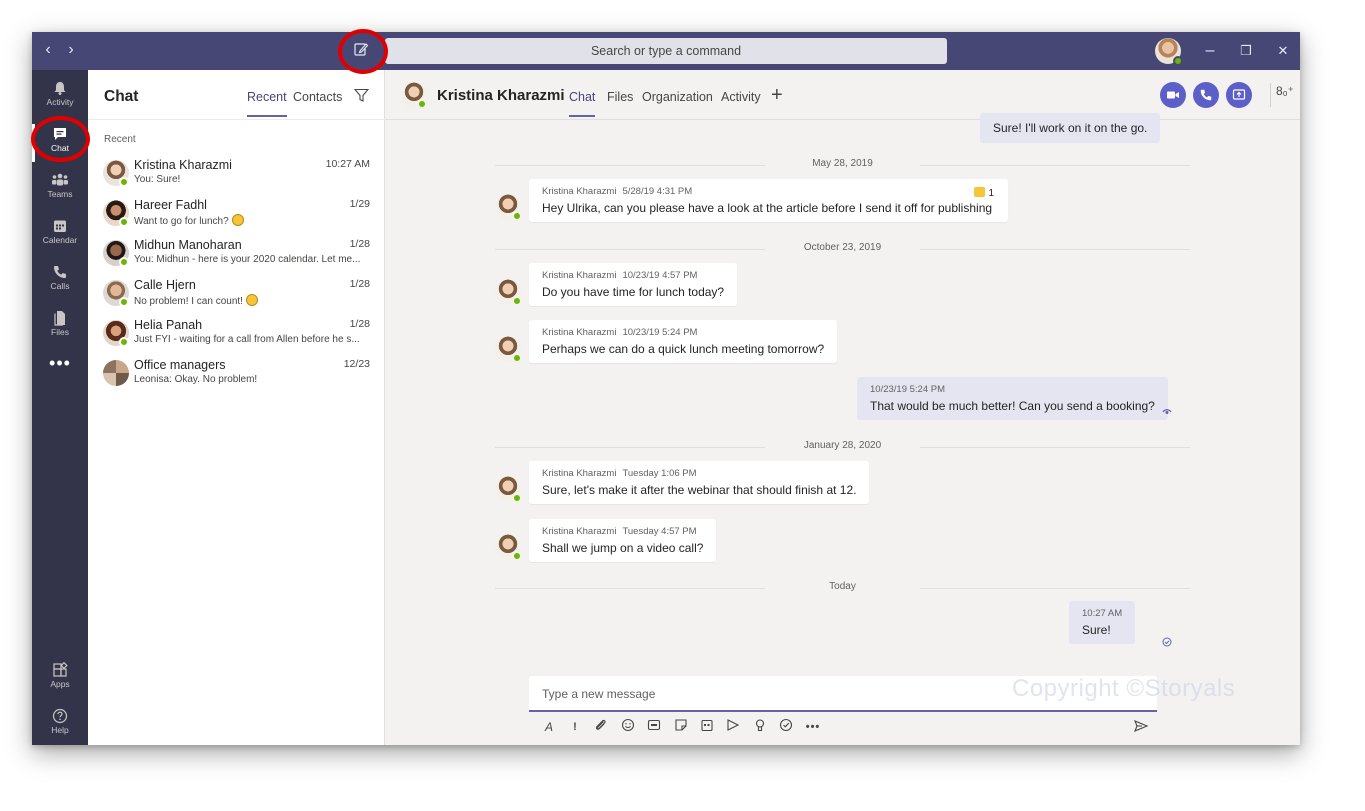 This screenshot has width=1365, height=811. What do you see at coordinates (575, 727) in the screenshot?
I see `important-icon: !` at bounding box center [575, 727].